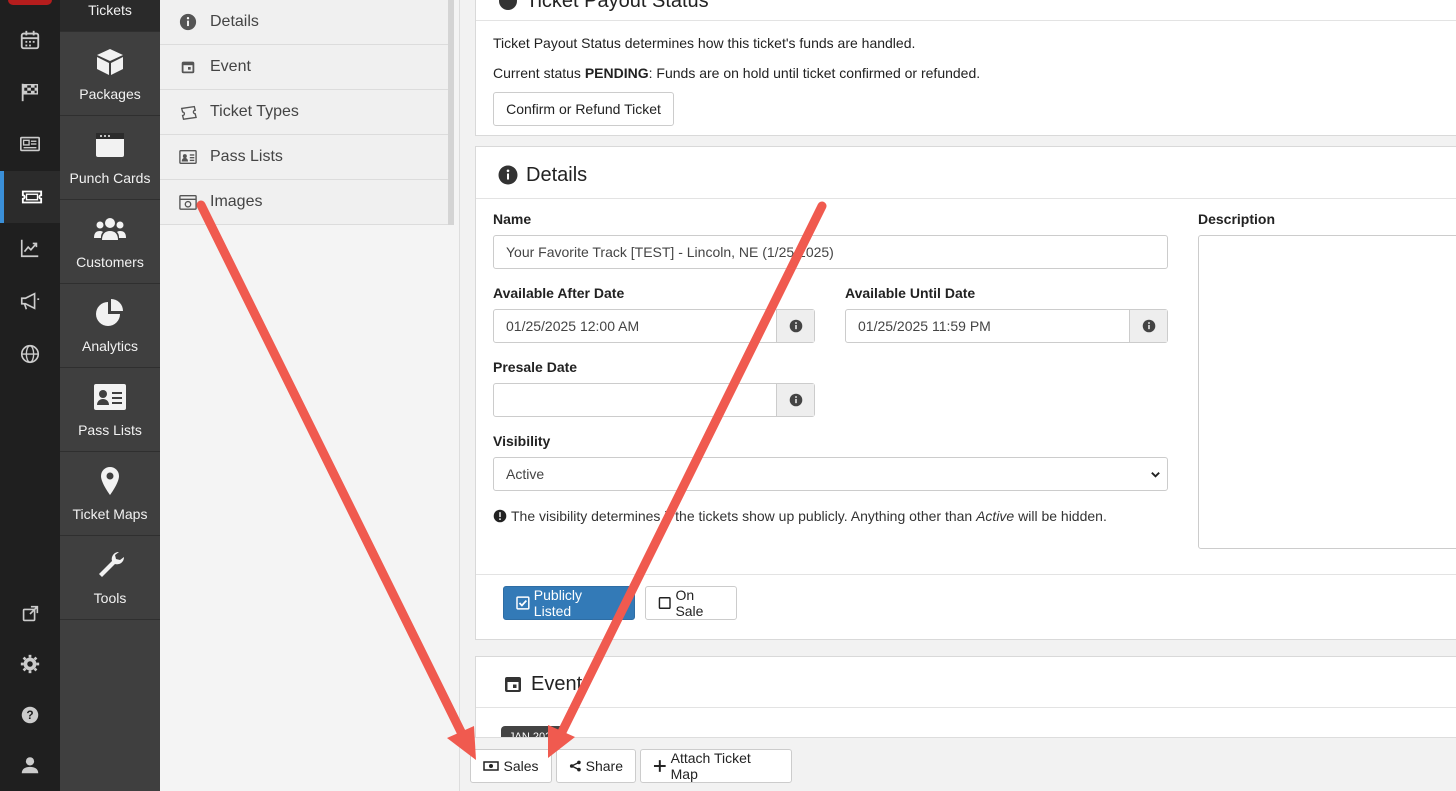  I want to click on module-ticket-maps: Ticket Maps, so click(110, 494).